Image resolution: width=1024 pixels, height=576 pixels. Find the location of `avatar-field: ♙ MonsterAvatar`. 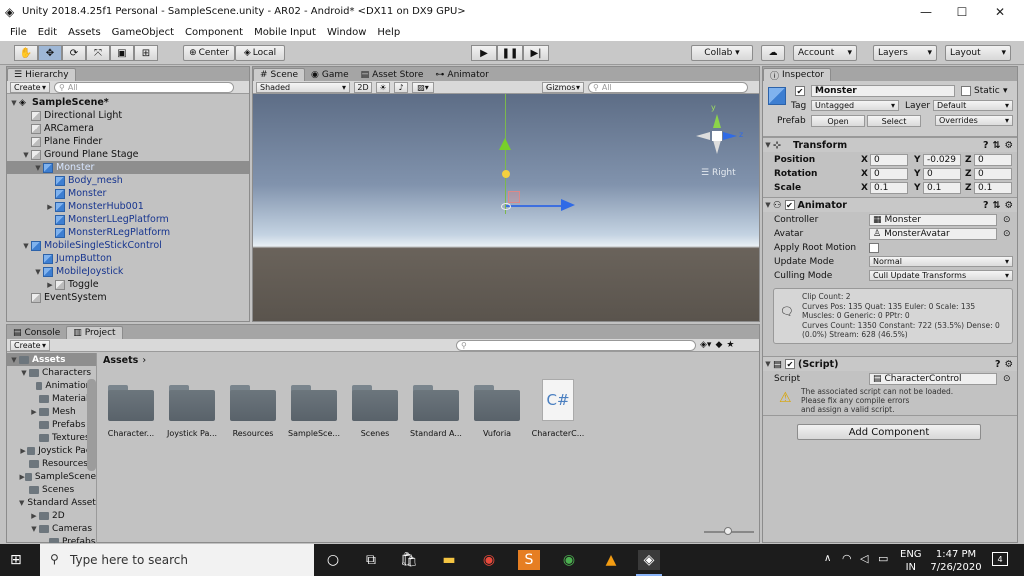

avatar-field: ♙ MonsterAvatar is located at coordinates (933, 234).